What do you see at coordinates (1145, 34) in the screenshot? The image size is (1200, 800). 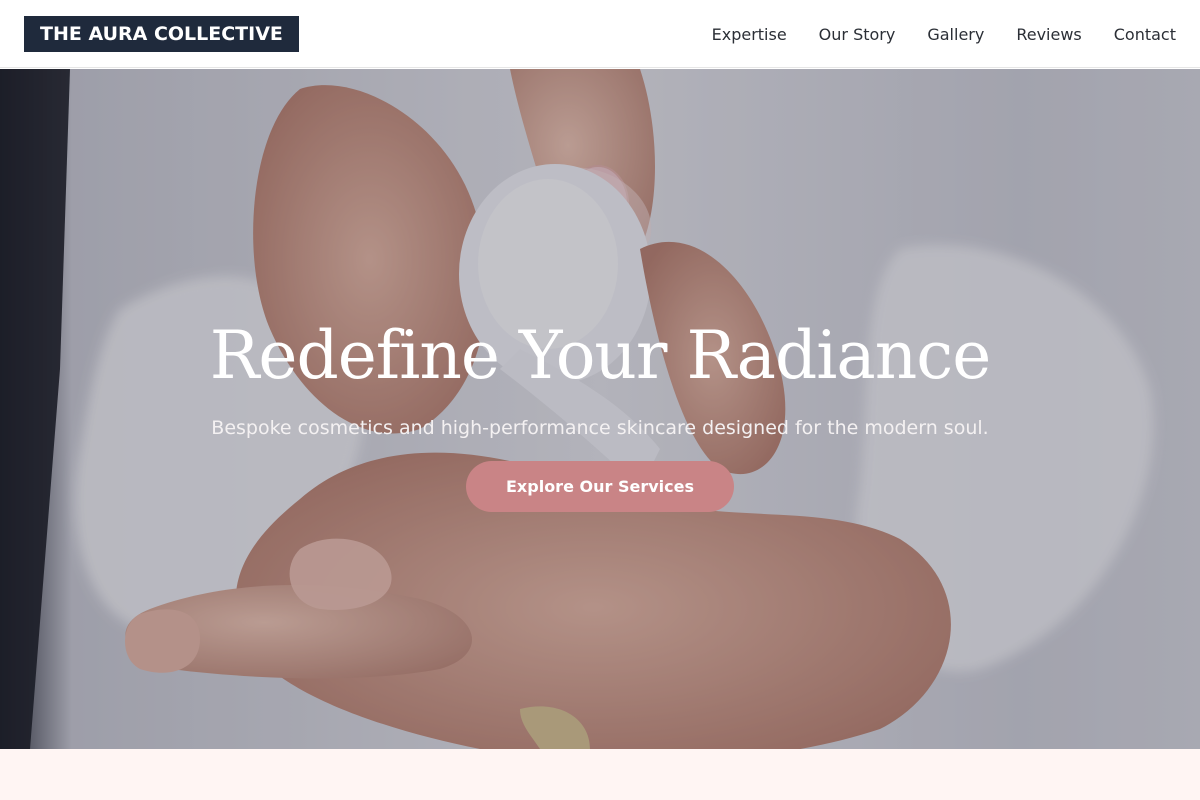 I see `nav-link-contact: Contact` at bounding box center [1145, 34].